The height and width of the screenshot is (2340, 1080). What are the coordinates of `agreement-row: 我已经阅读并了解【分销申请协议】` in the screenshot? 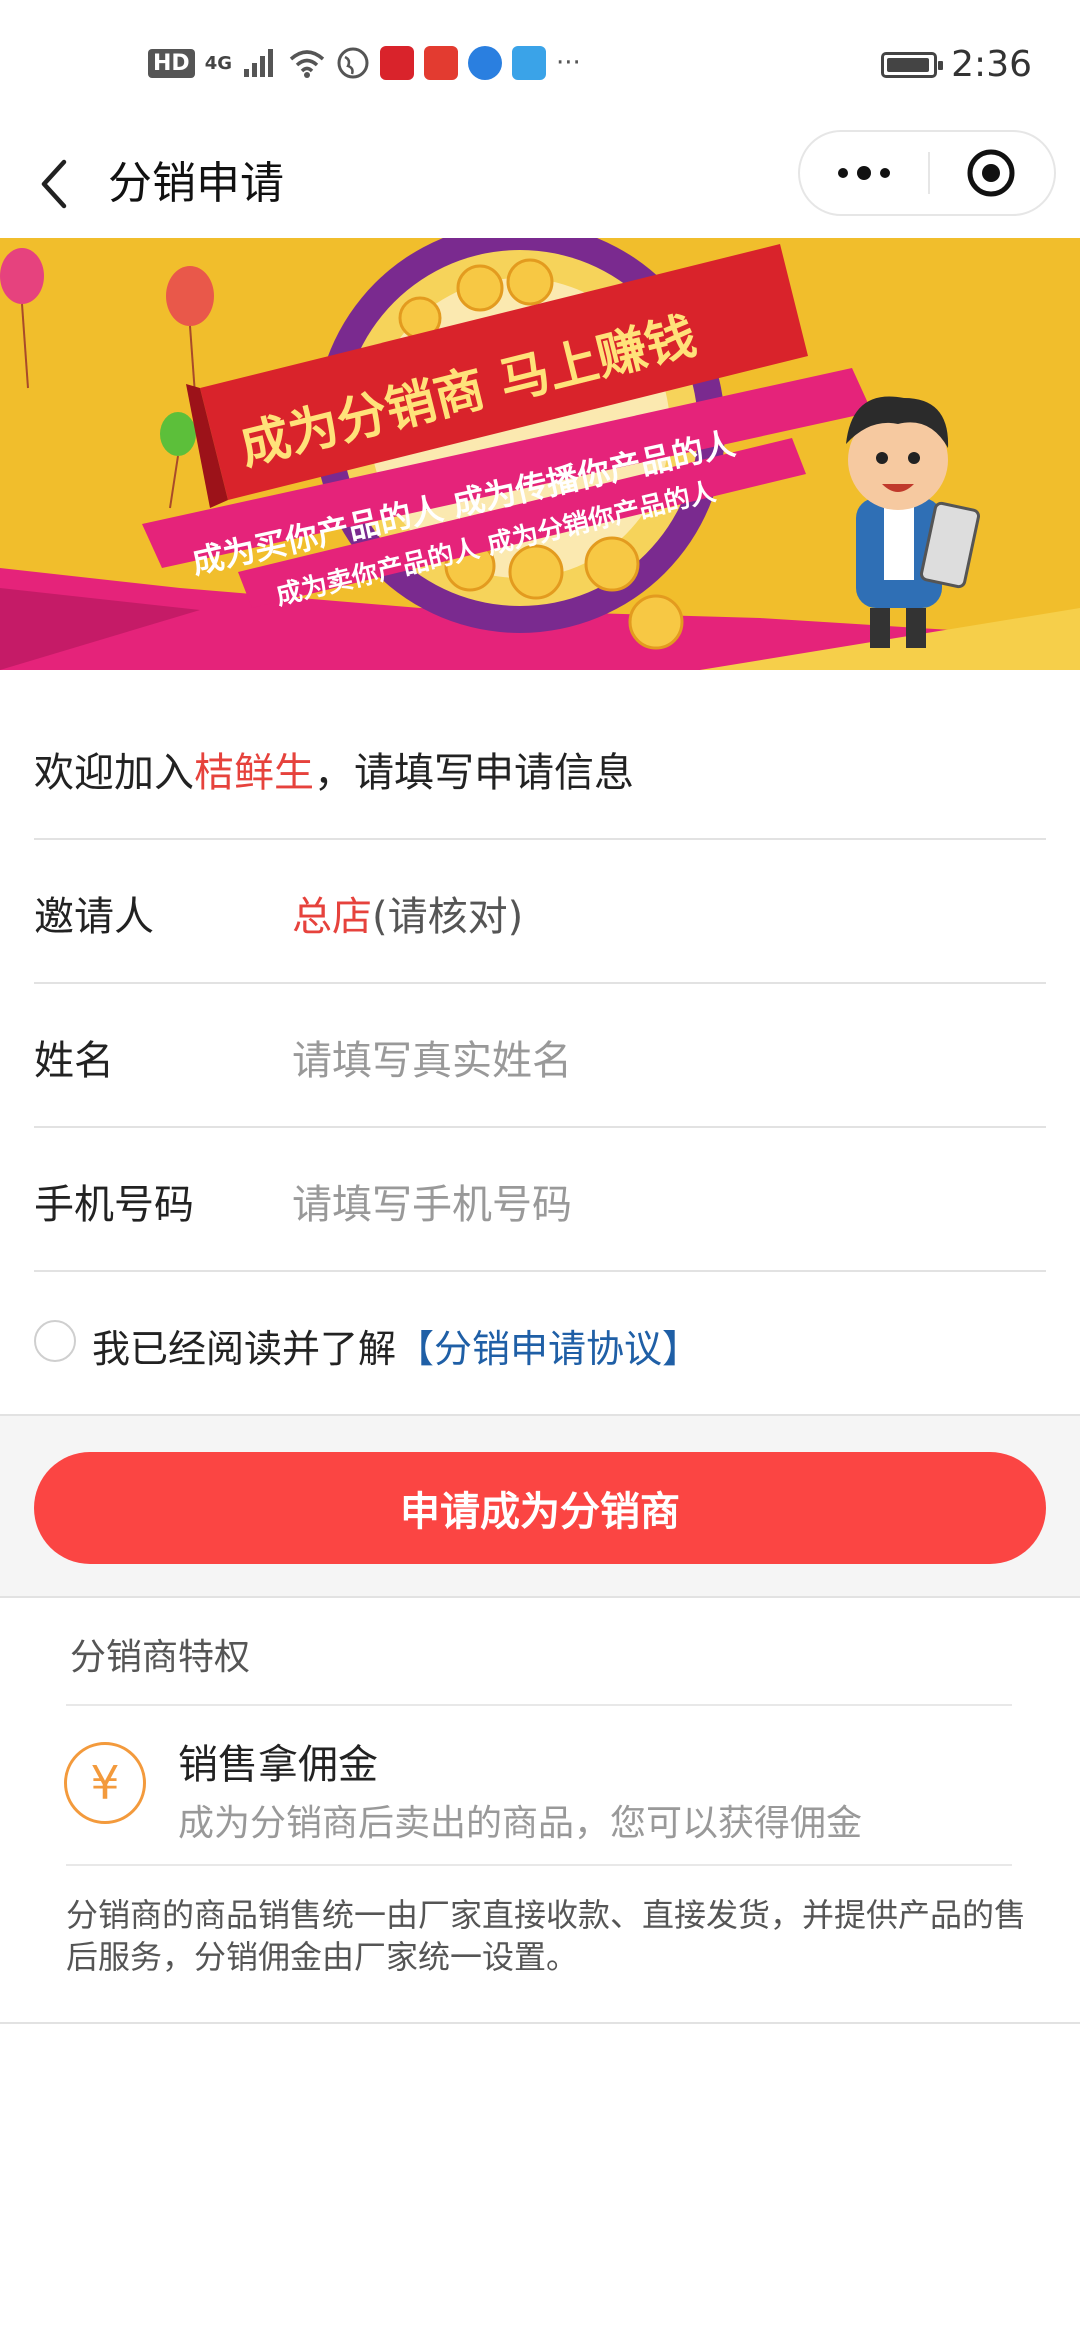 It's located at (540, 1342).